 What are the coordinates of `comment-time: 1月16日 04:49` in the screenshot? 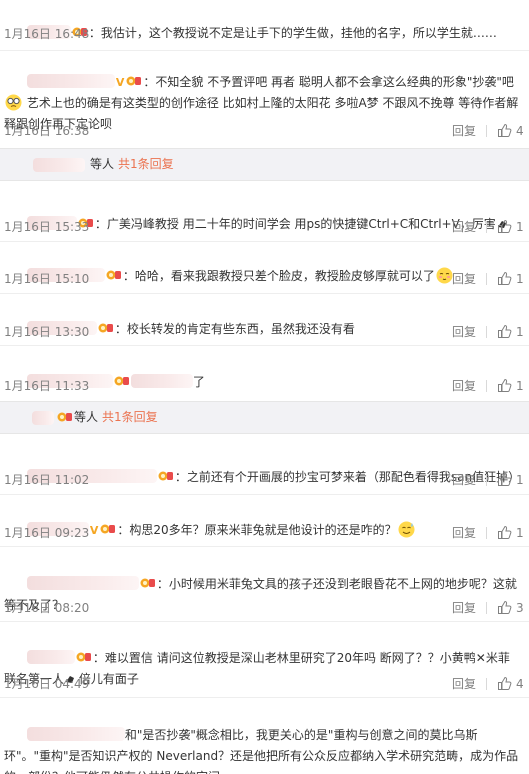 It's located at (47, 684).